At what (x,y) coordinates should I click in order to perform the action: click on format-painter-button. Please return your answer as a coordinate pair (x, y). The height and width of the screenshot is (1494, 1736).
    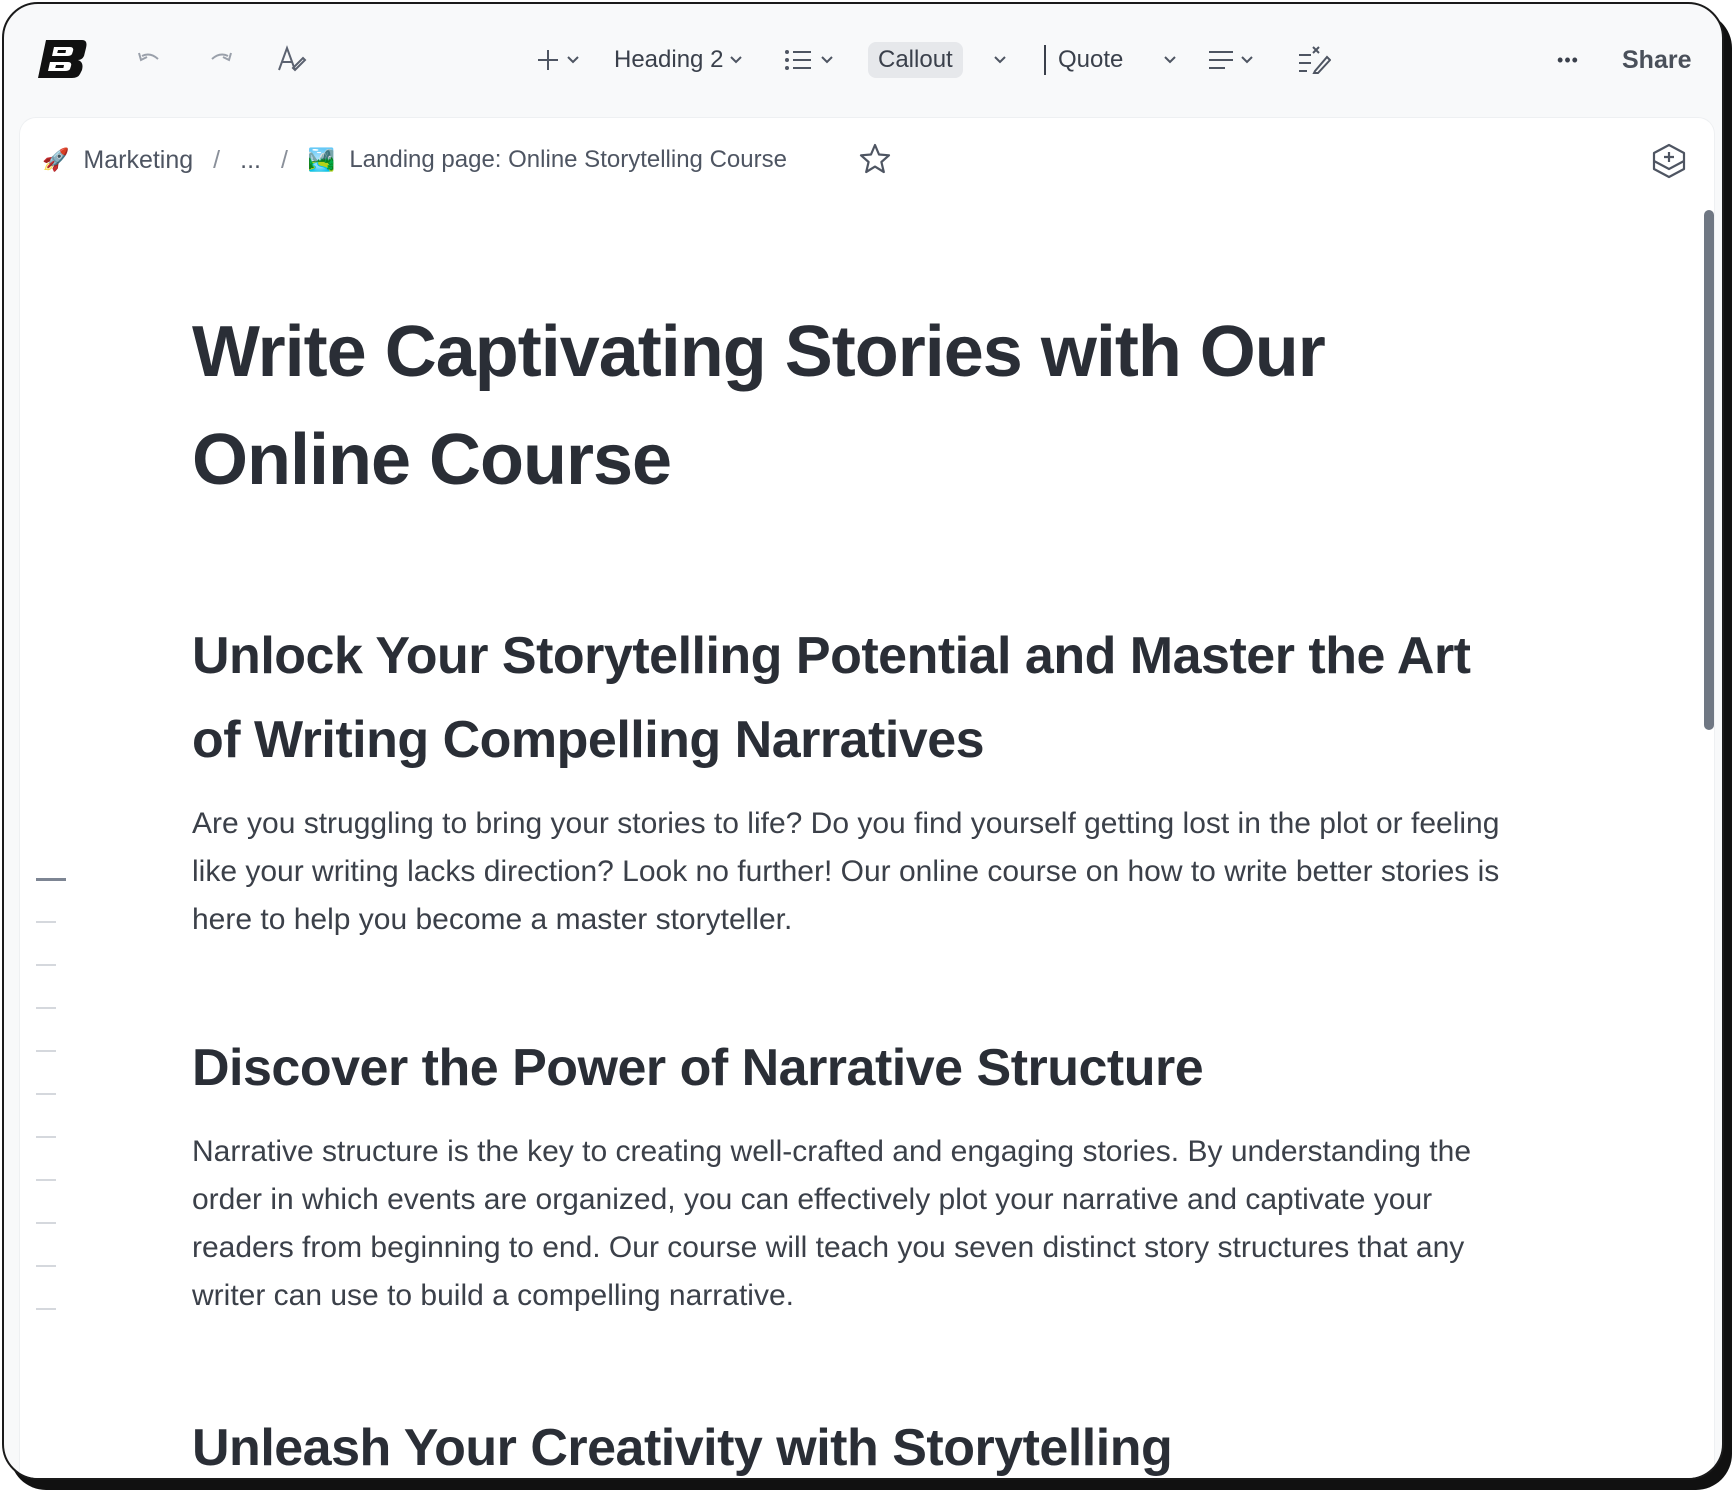
    Looking at the image, I should click on (291, 60).